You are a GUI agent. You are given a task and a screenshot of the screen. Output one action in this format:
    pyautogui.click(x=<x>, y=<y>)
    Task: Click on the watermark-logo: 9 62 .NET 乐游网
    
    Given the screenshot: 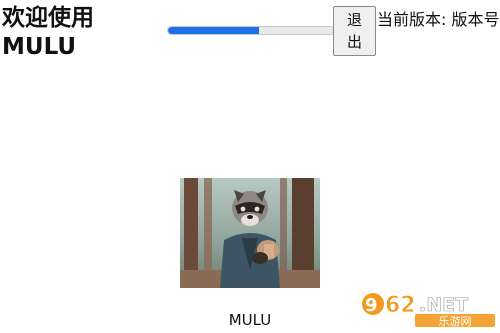 What is the action you would take?
    pyautogui.click(x=428, y=306)
    